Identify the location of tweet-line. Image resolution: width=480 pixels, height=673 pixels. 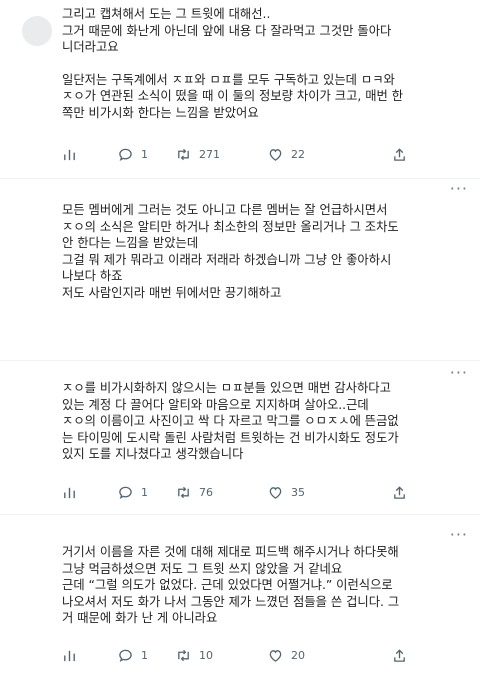
(264, 64).